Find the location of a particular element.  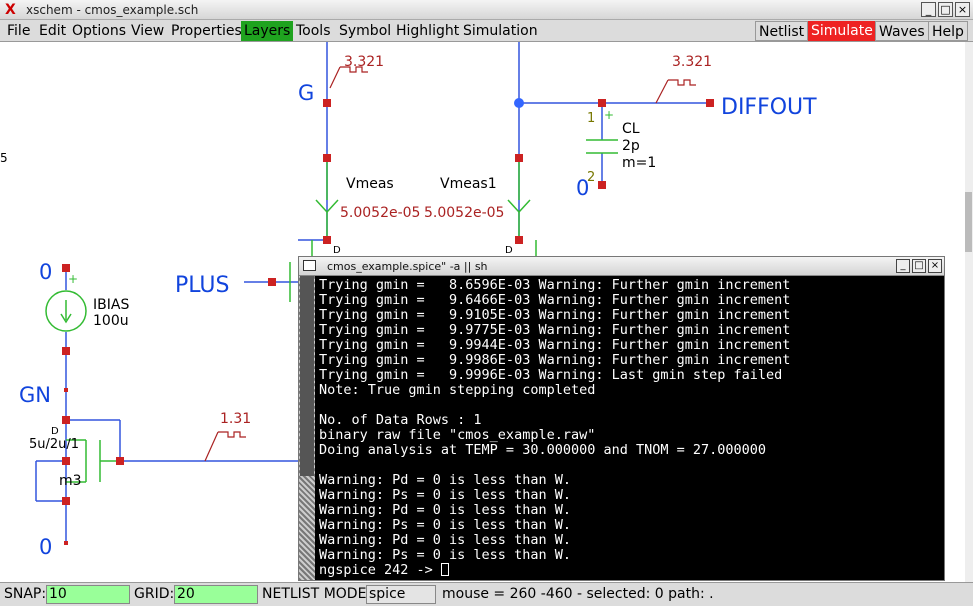

terminal-close-button: × is located at coordinates (935, 266).